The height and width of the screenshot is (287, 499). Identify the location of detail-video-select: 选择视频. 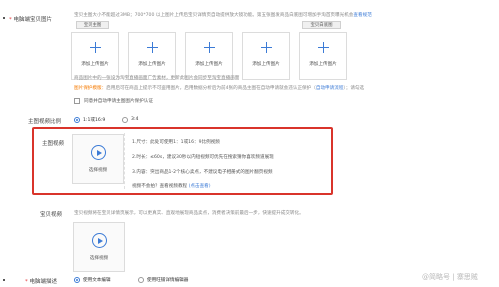
(99, 247).